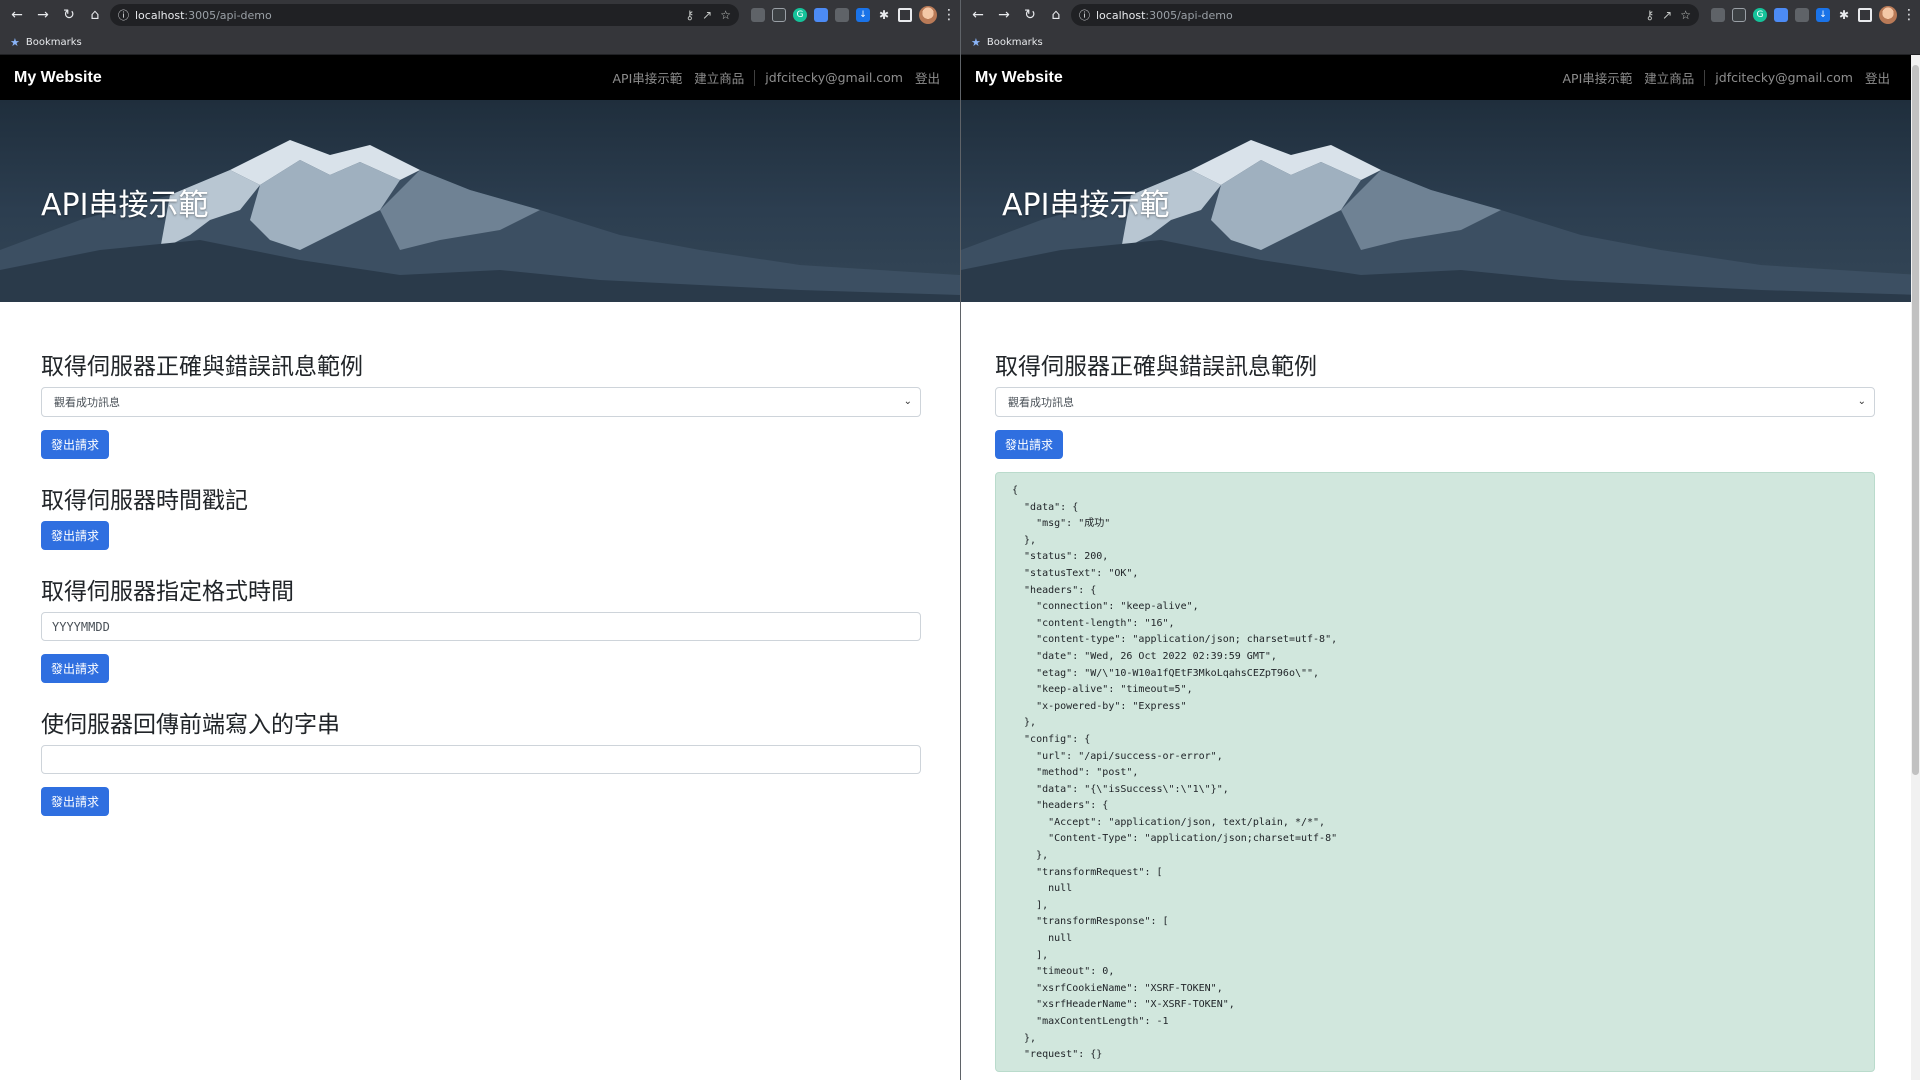 The width and height of the screenshot is (1920, 1080). What do you see at coordinates (1915, 420) in the screenshot?
I see `scrollbar-thumb` at bounding box center [1915, 420].